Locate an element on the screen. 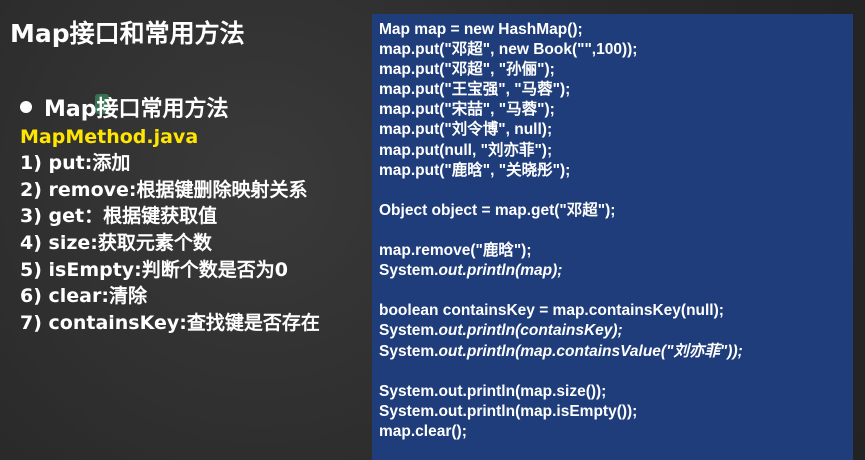  code-line: map.put("邓超", "孙俪"); is located at coordinates (467, 70).